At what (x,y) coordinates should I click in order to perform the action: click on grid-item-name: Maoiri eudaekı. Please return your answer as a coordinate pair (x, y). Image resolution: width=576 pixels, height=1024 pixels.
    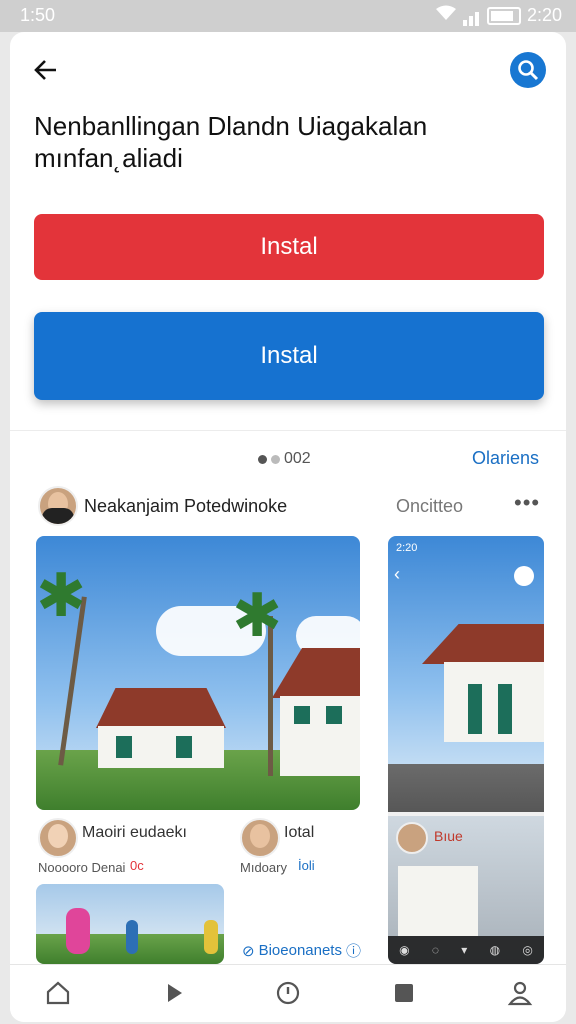
    Looking at the image, I should click on (134, 833).